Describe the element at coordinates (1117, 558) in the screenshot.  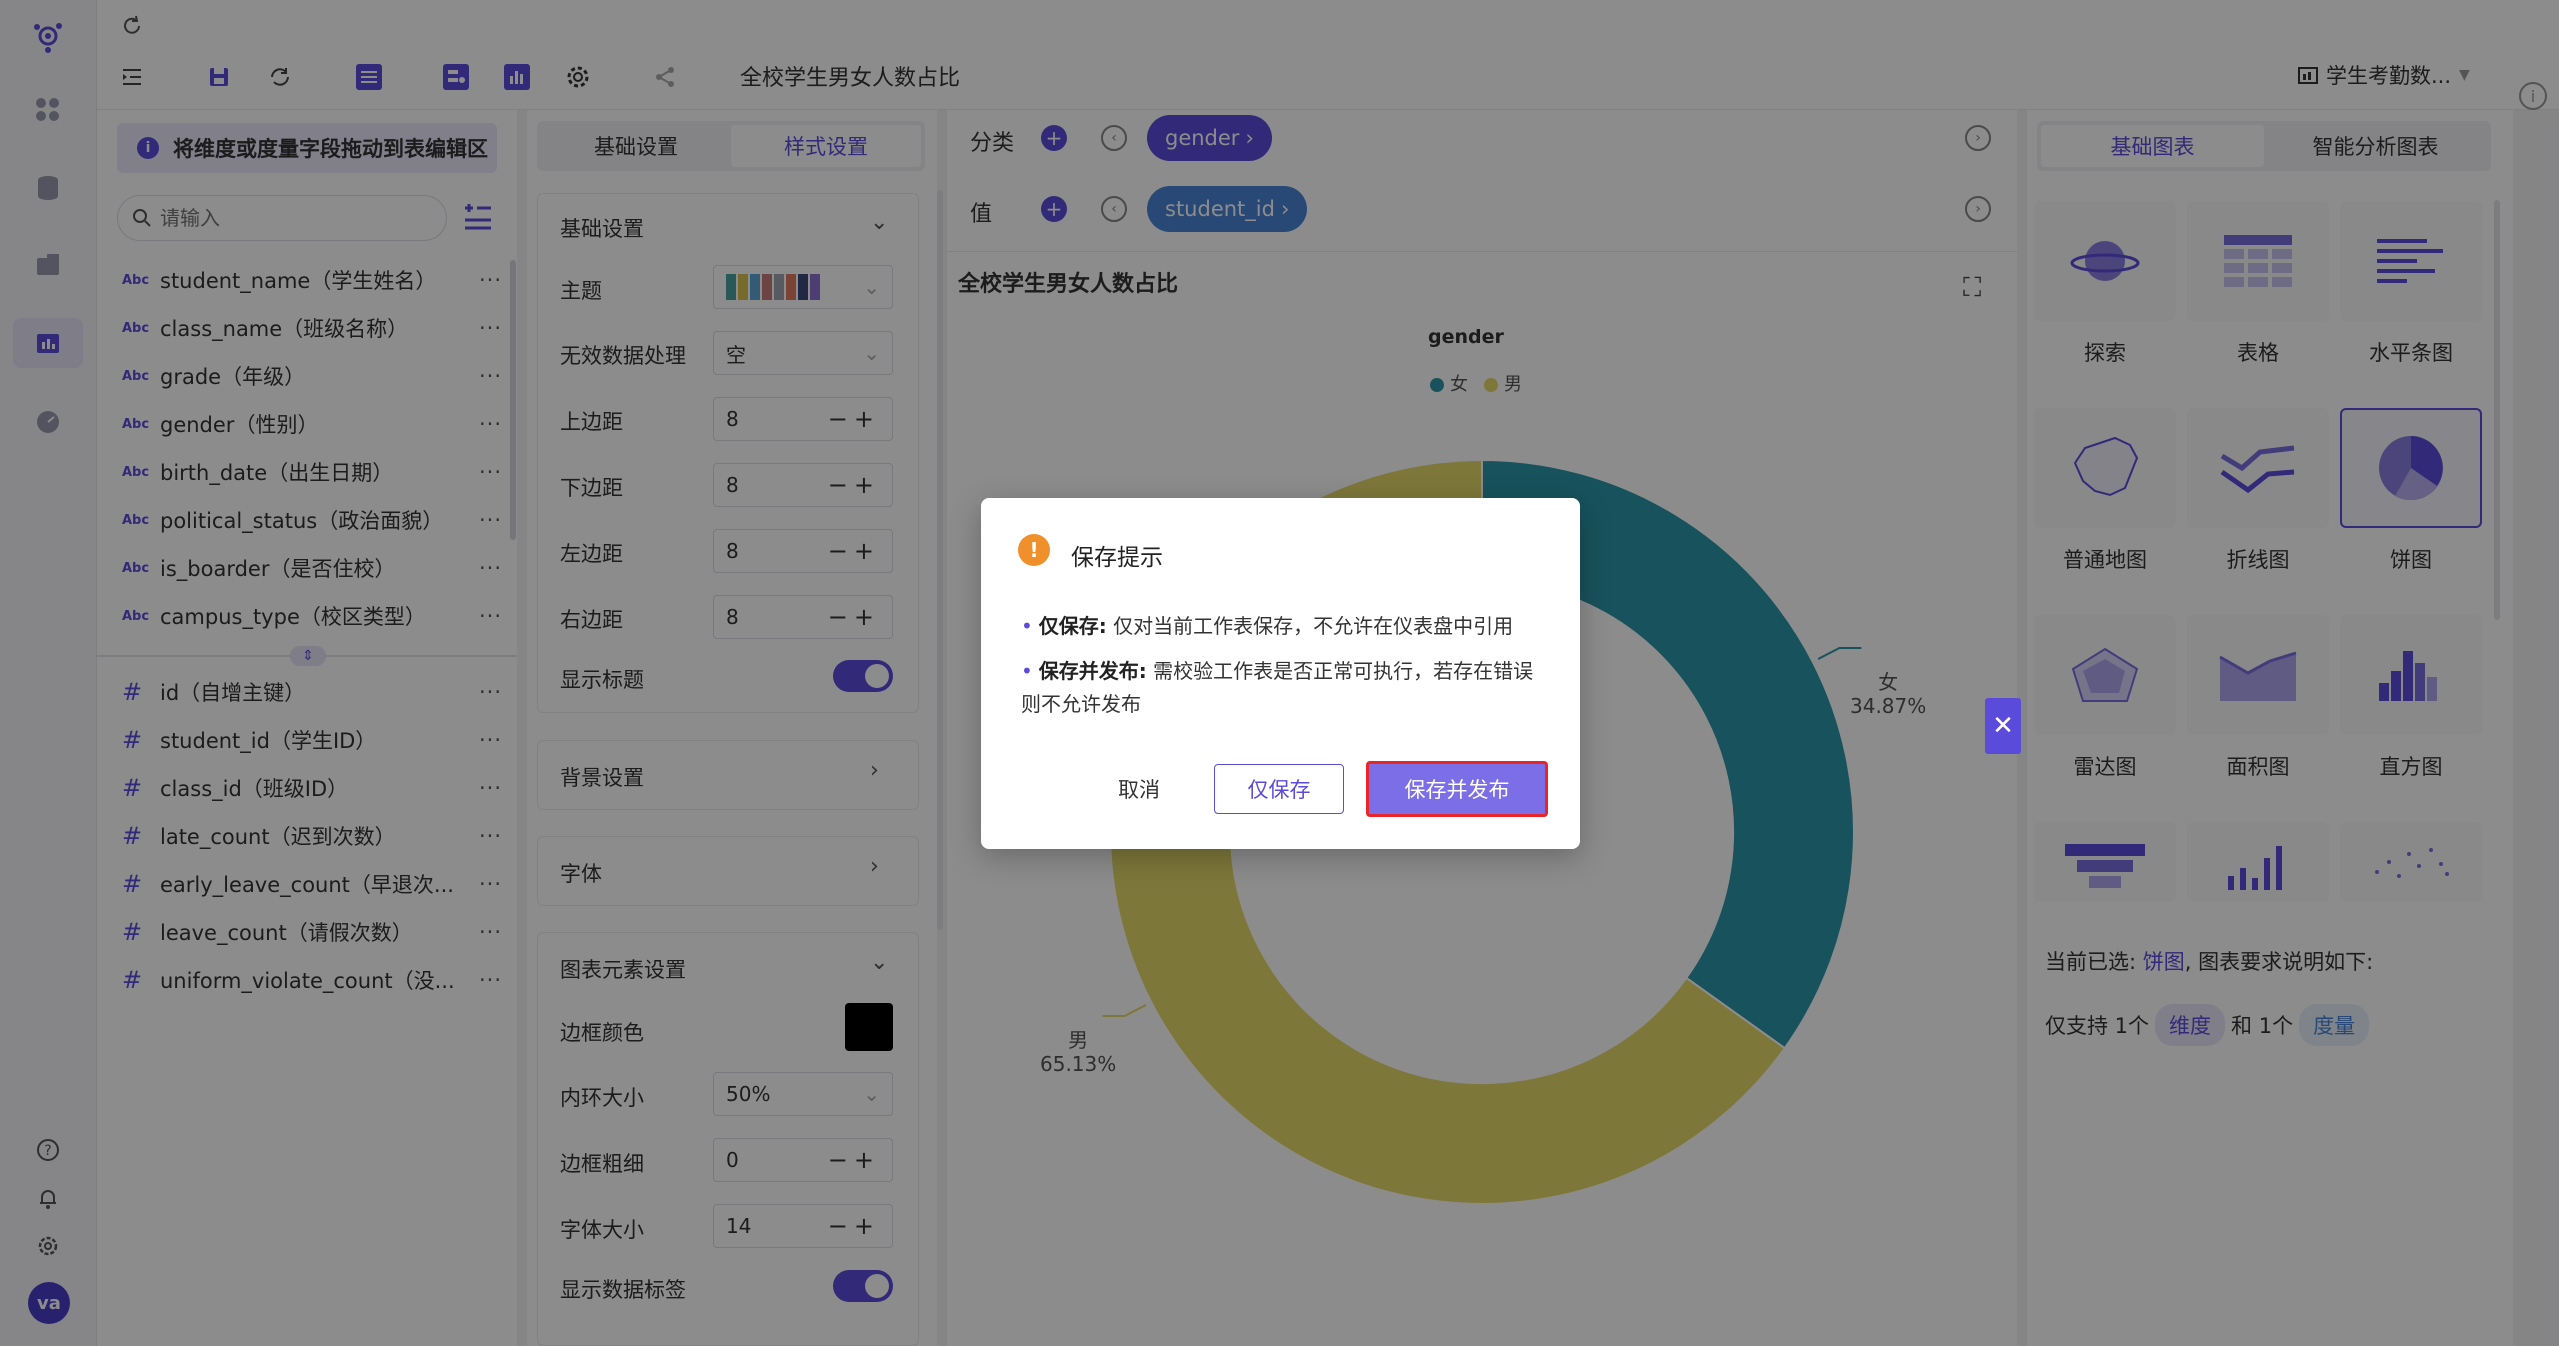
I see `dialog-title: 保存提示` at that location.